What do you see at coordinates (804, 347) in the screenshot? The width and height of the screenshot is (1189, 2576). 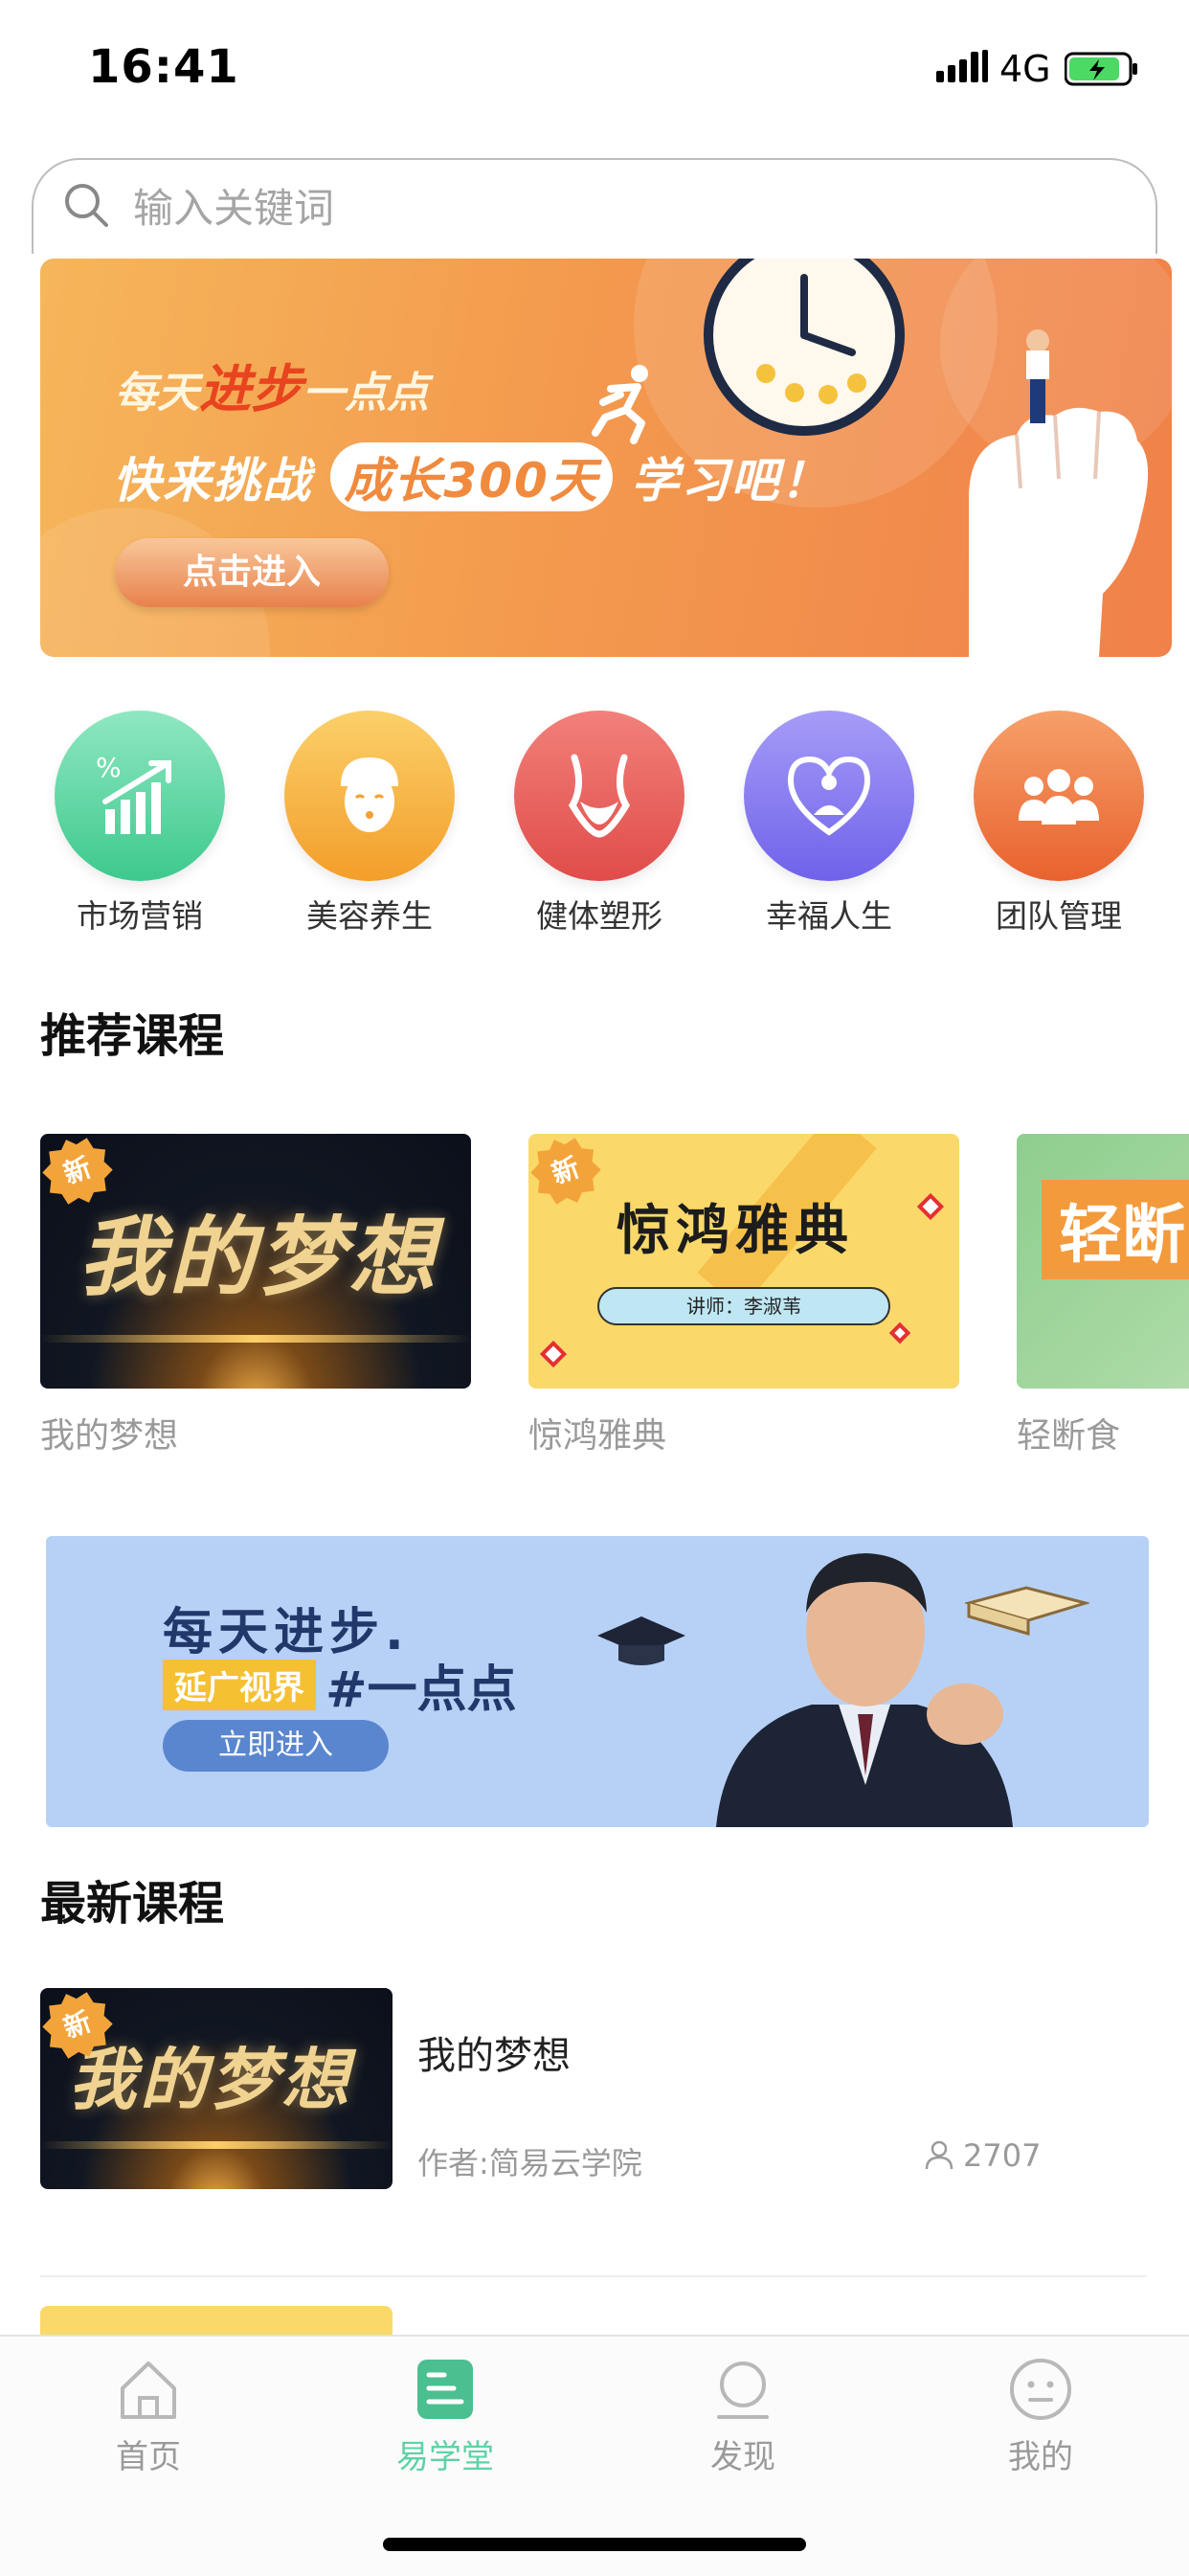 I see `clock-icon` at bounding box center [804, 347].